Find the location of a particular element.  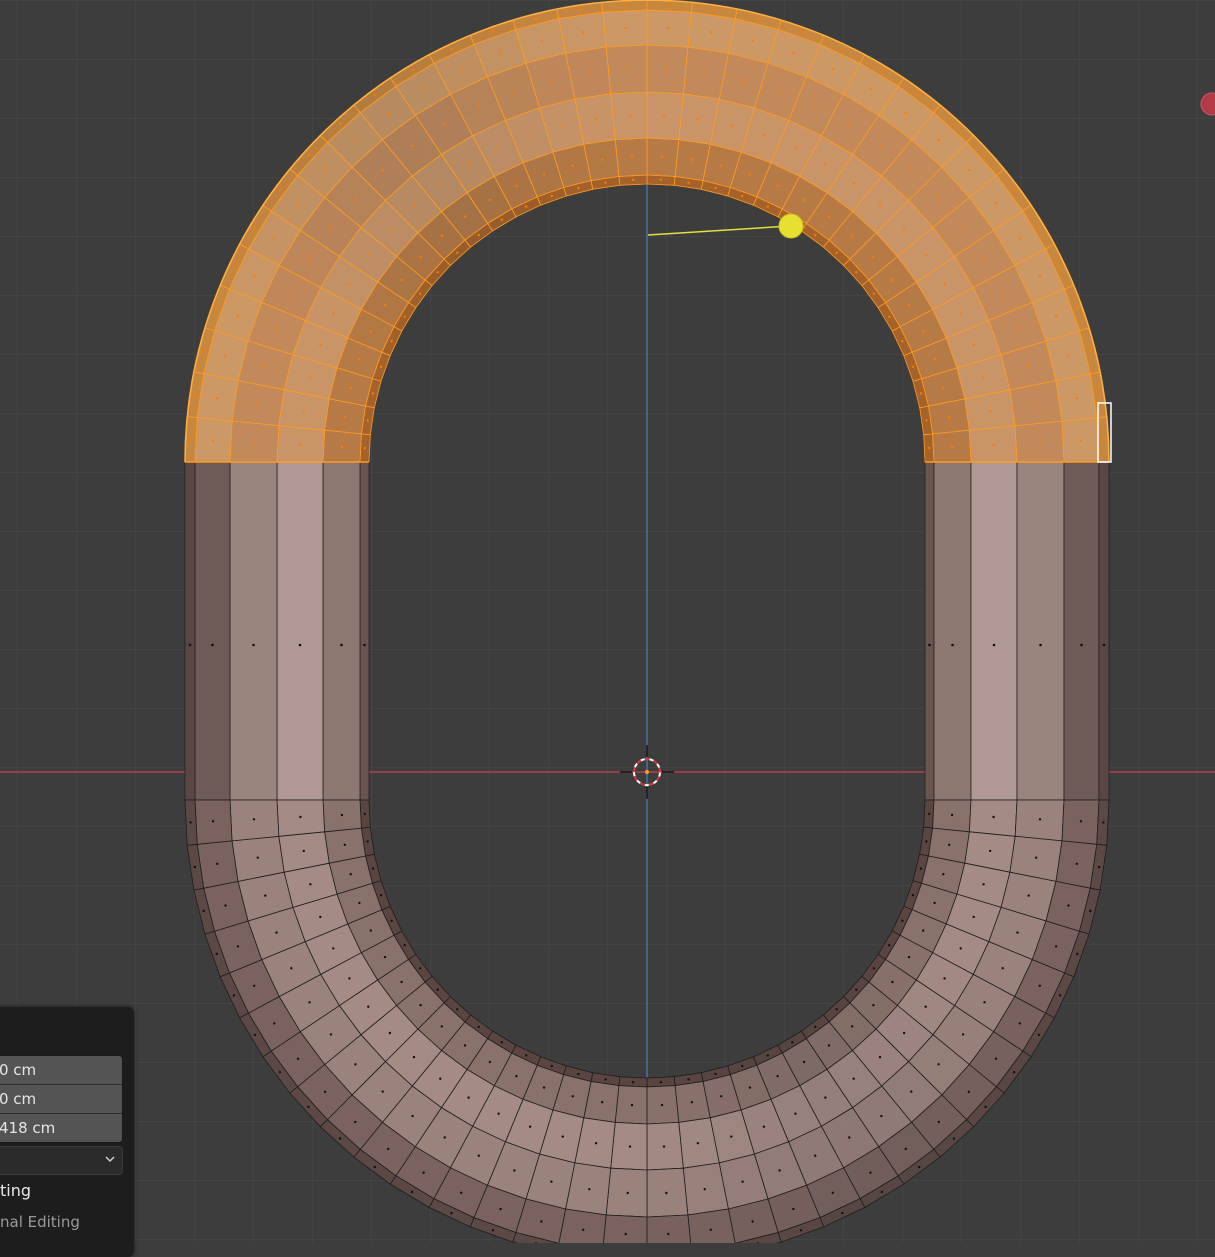

value-field-2: 0 cm is located at coordinates (61, 1099).